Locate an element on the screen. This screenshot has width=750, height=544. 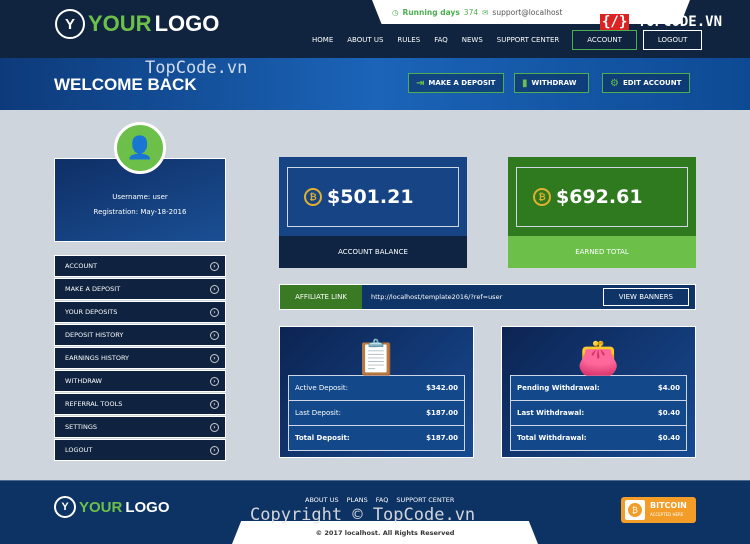
nav-news: NEWS is located at coordinates (472, 40).